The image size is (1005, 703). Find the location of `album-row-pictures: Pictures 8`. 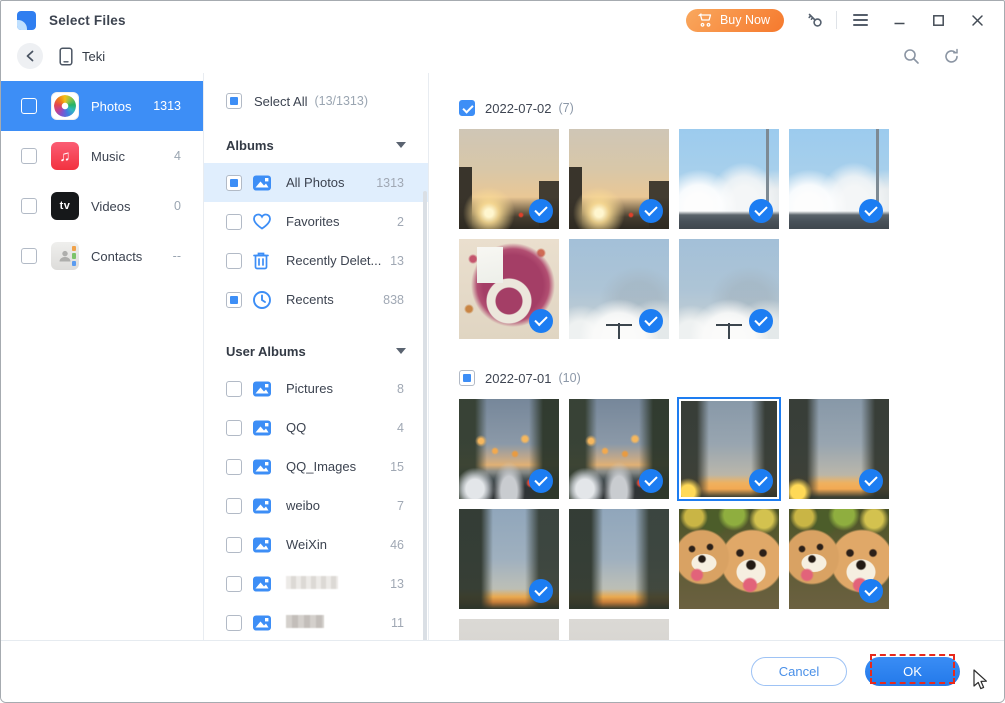

album-row-pictures: Pictures 8 is located at coordinates (316, 388).